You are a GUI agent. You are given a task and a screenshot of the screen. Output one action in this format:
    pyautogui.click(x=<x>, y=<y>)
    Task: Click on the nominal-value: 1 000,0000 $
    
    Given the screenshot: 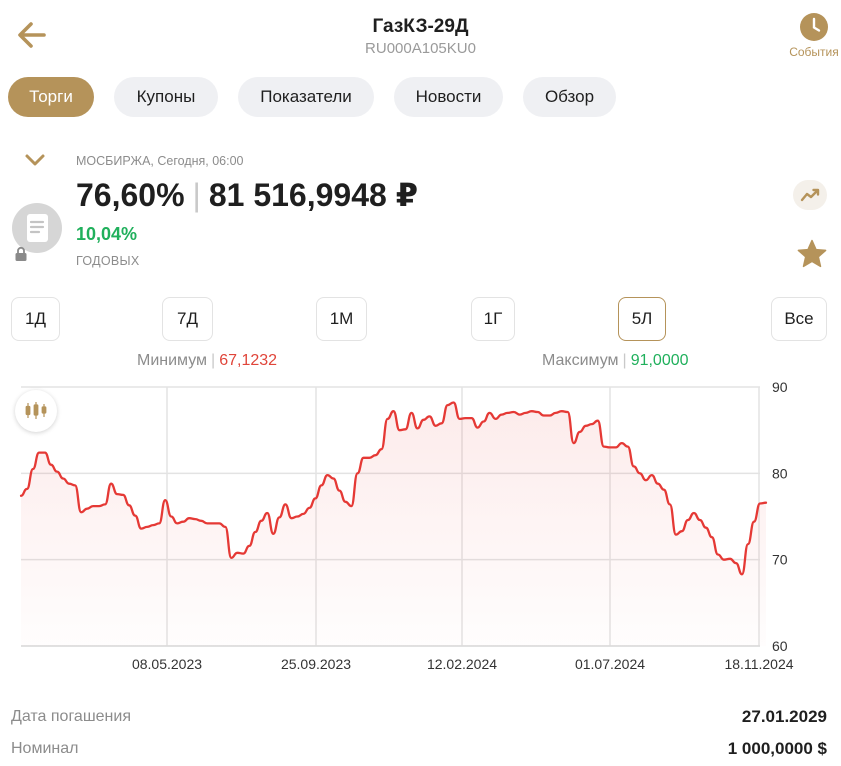 What is the action you would take?
    pyautogui.click(x=777, y=748)
    